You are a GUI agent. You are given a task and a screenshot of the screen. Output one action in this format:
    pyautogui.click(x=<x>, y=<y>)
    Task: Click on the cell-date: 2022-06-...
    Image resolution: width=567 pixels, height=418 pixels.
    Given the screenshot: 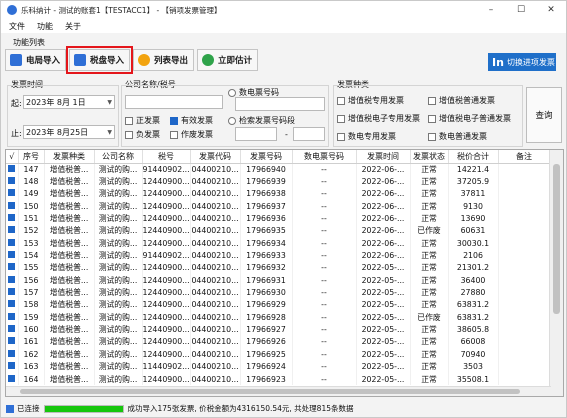 What is the action you would take?
    pyautogui.click(x=383, y=218)
    